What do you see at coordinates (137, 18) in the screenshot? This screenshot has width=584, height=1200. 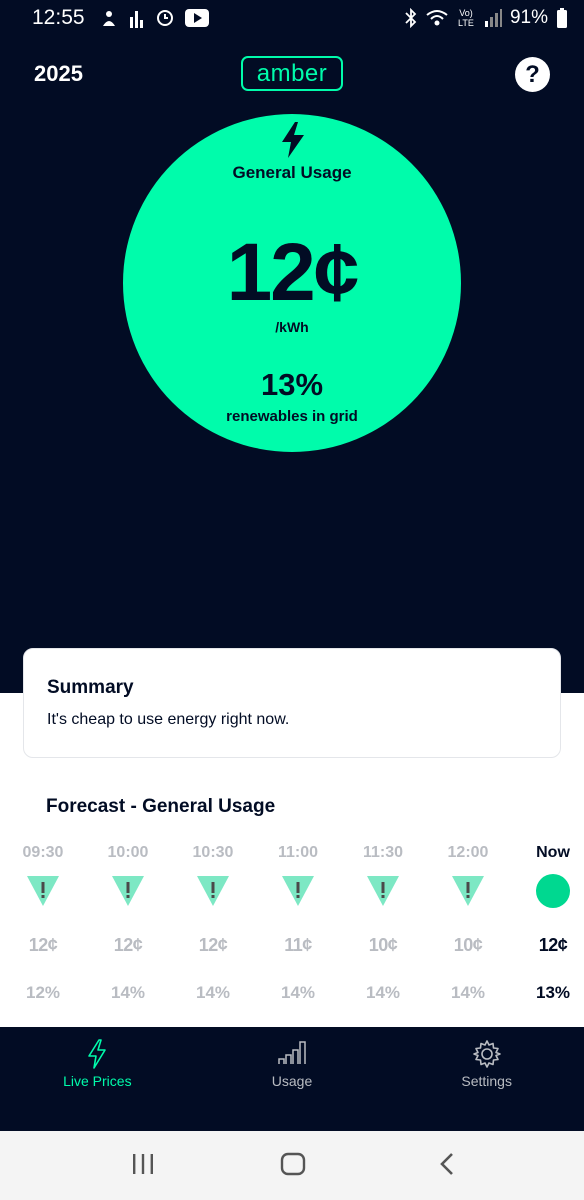 I see `signal-bars-icon` at bounding box center [137, 18].